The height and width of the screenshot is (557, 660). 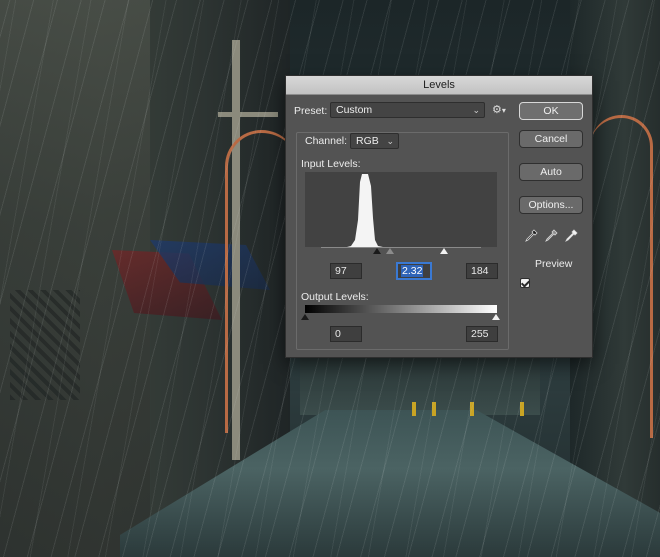 I want to click on channel-label: Channel:, so click(x=326, y=141).